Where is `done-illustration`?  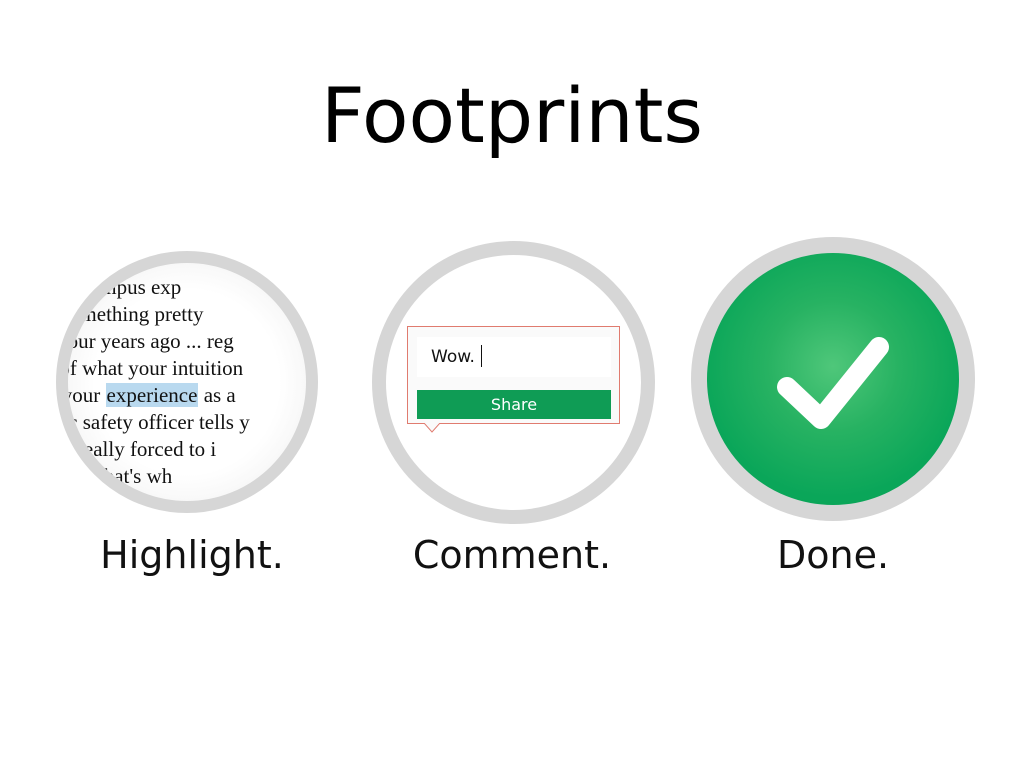
done-illustration is located at coordinates (833, 379).